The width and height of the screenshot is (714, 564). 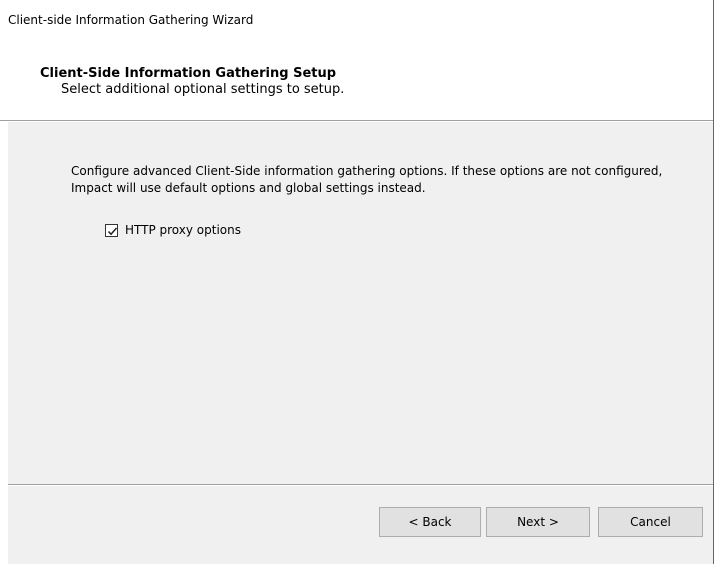 I want to click on header-title: Client-Side Information Gathering Setup, so click(x=188, y=73).